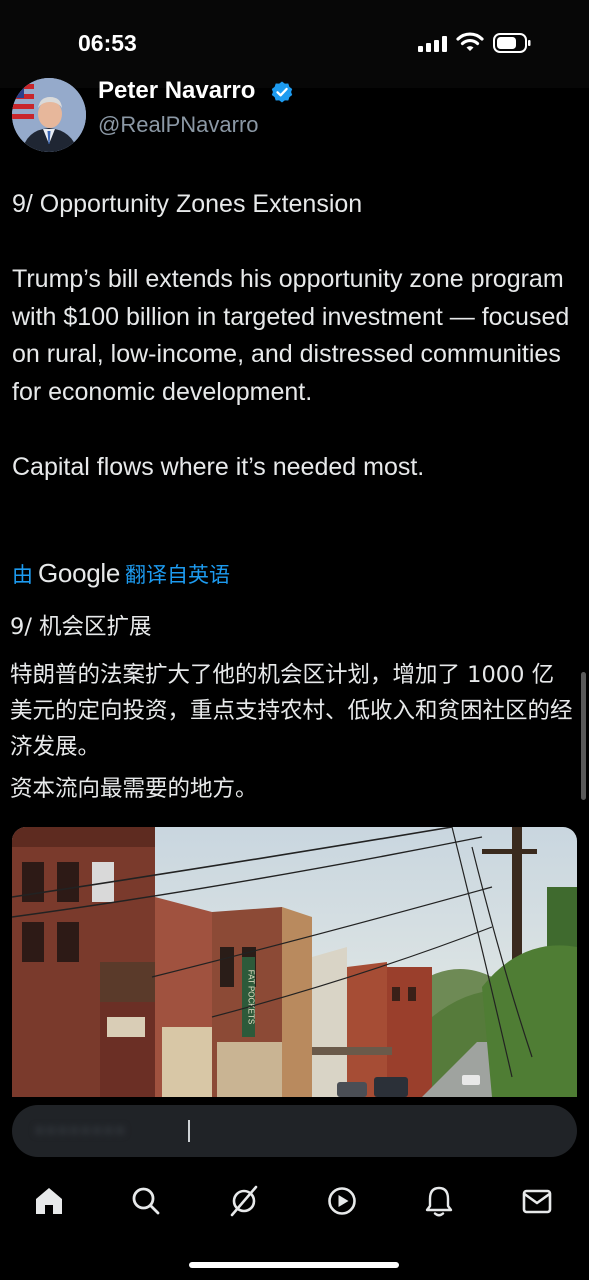 This screenshot has height=1280, width=589. What do you see at coordinates (470, 41) in the screenshot?
I see `wifi-icon` at bounding box center [470, 41].